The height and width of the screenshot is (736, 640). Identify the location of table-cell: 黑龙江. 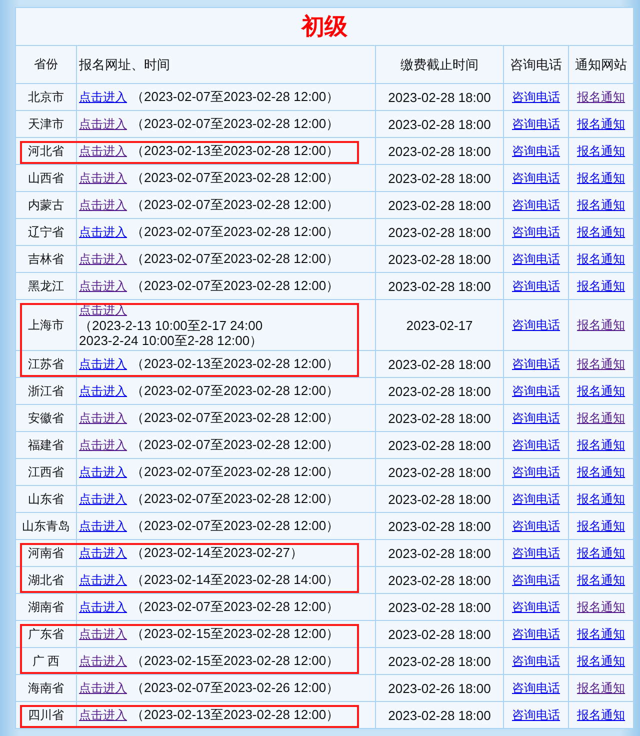
(46, 286).